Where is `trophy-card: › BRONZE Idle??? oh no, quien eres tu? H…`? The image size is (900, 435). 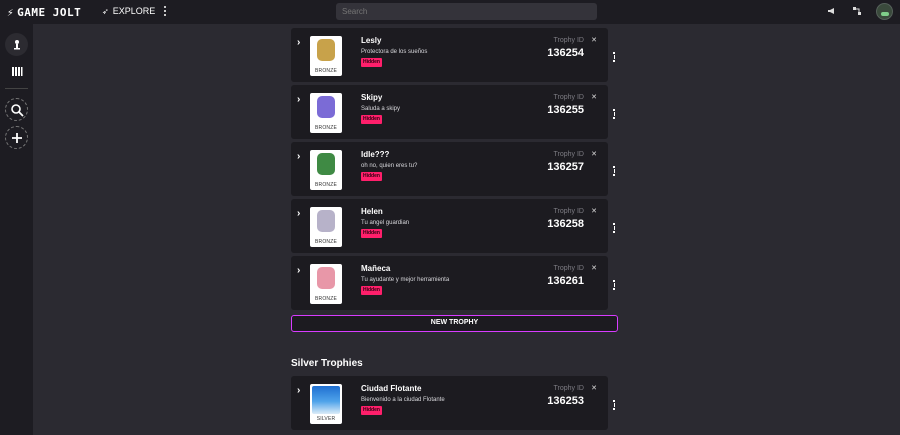
trophy-card: › BRONZE Idle??? oh no, quien eres tu? H… is located at coordinates (449, 169).